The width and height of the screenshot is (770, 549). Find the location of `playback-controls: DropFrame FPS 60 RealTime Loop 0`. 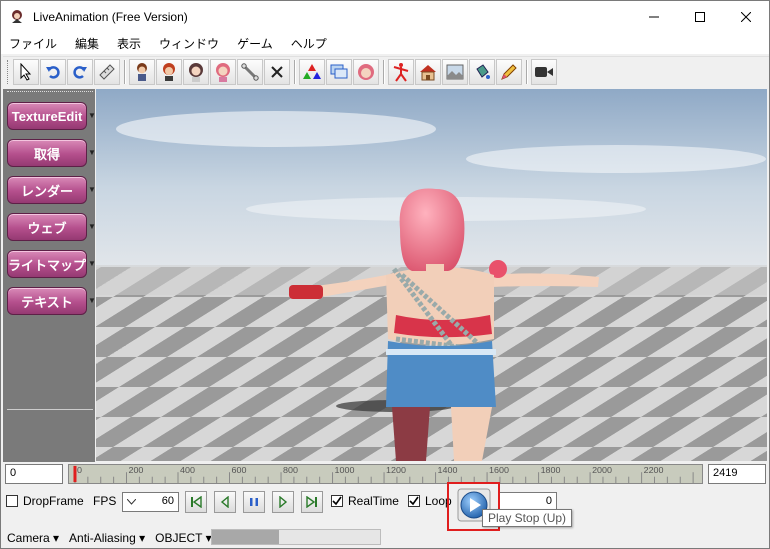

playback-controls: DropFrame FPS 60 RealTime Loop 0 is located at coordinates (385, 502).